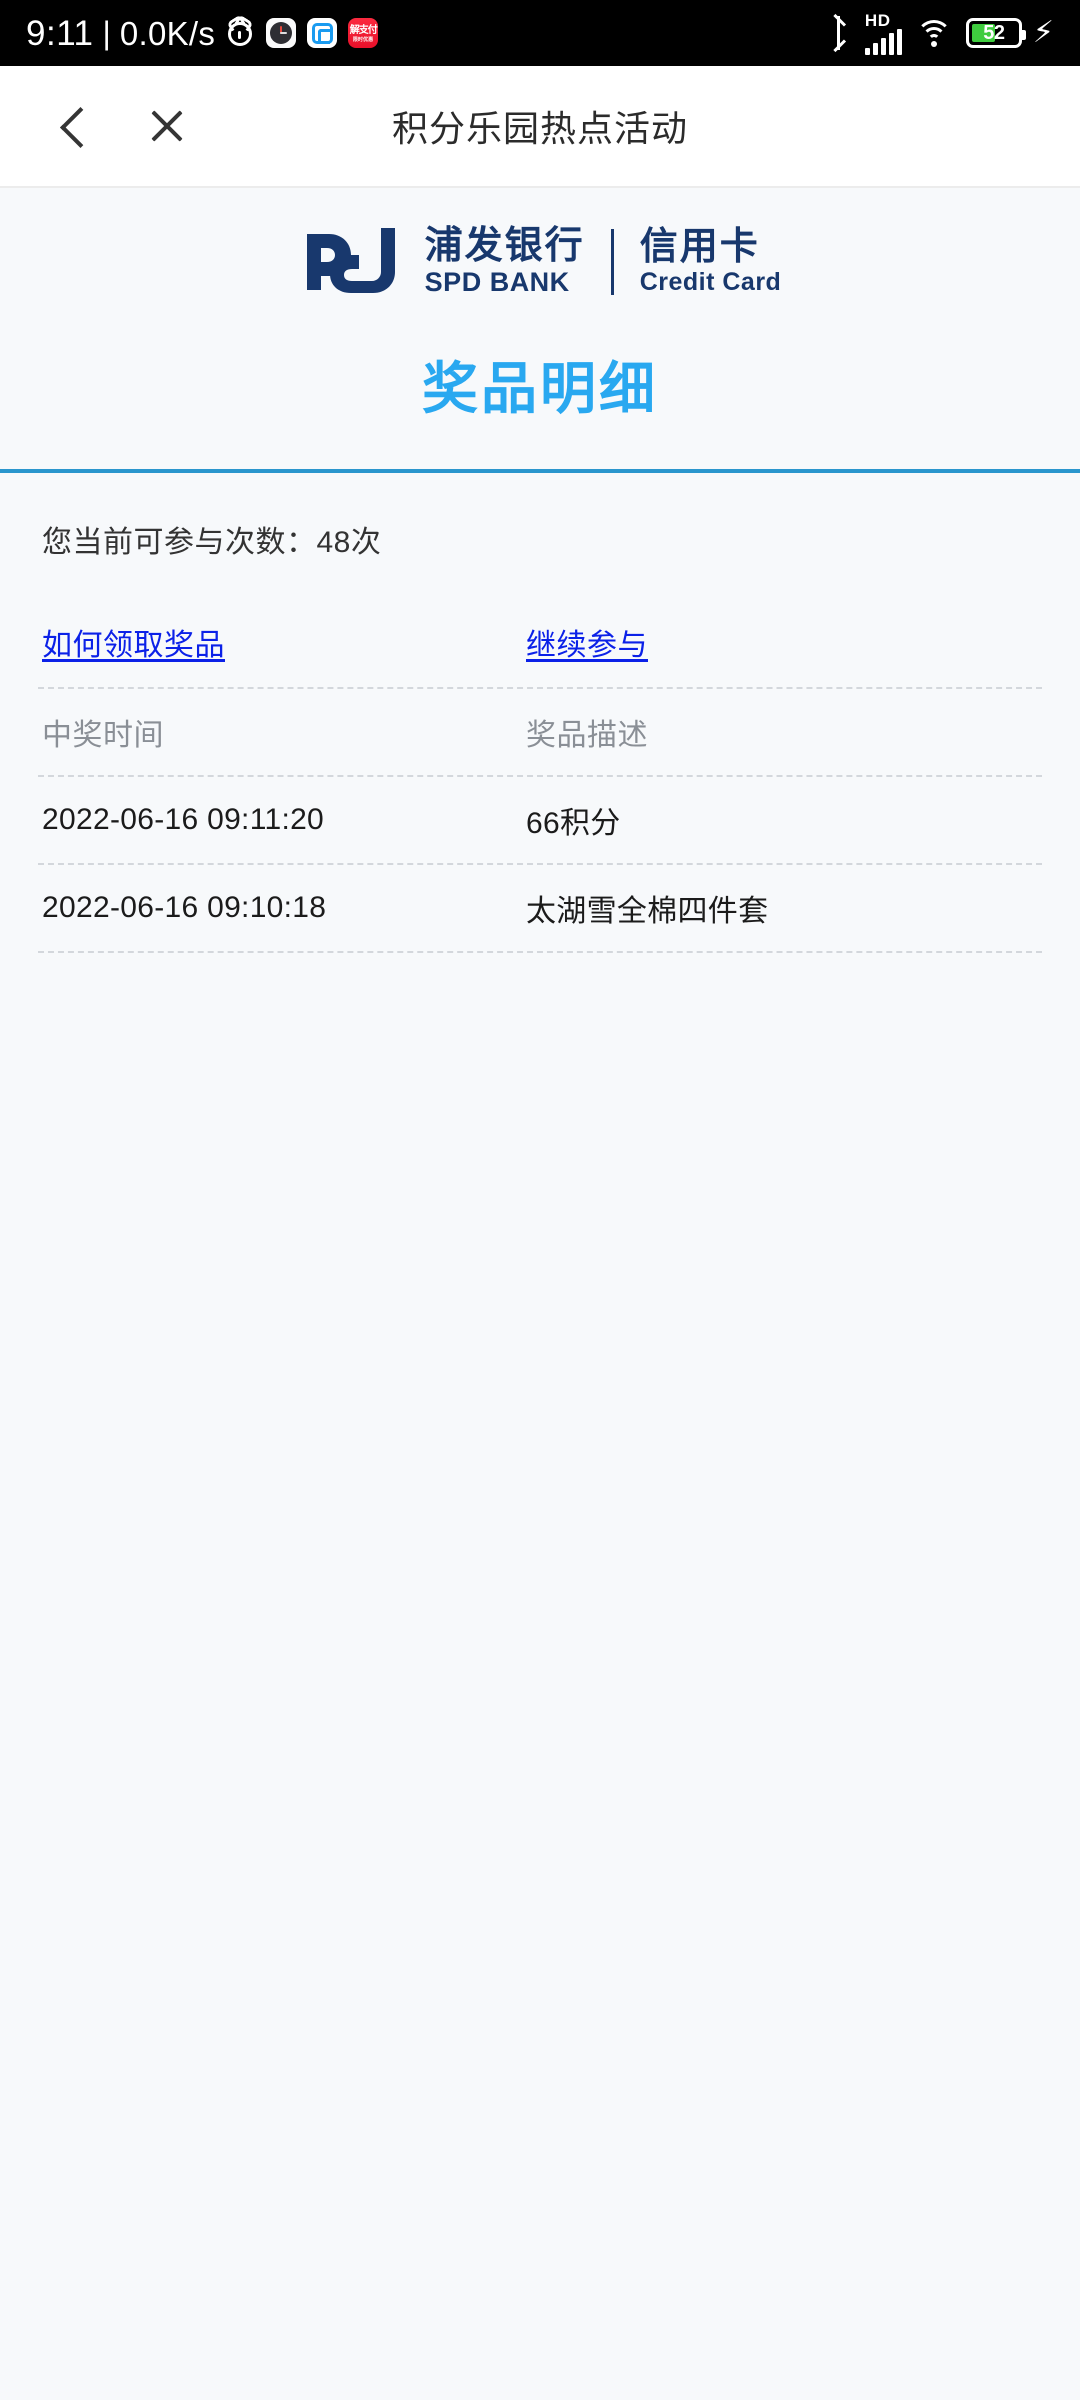  What do you see at coordinates (784, 642) in the screenshot?
I see `continue-cell: 继续参与` at bounding box center [784, 642].